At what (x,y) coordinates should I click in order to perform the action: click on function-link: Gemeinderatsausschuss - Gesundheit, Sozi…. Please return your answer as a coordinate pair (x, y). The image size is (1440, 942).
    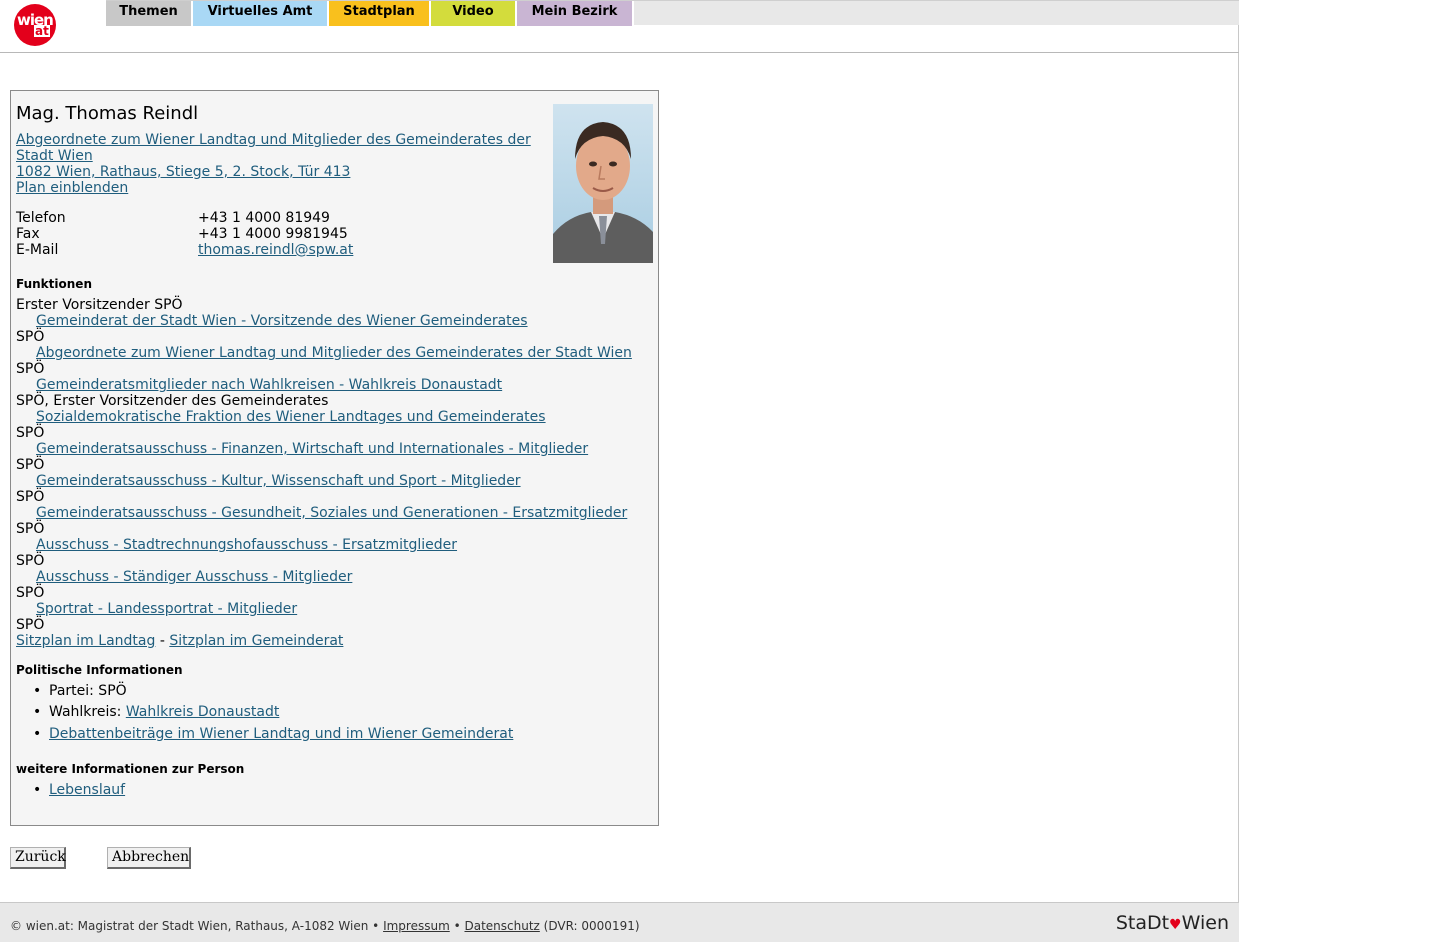
    Looking at the image, I should click on (331, 513).